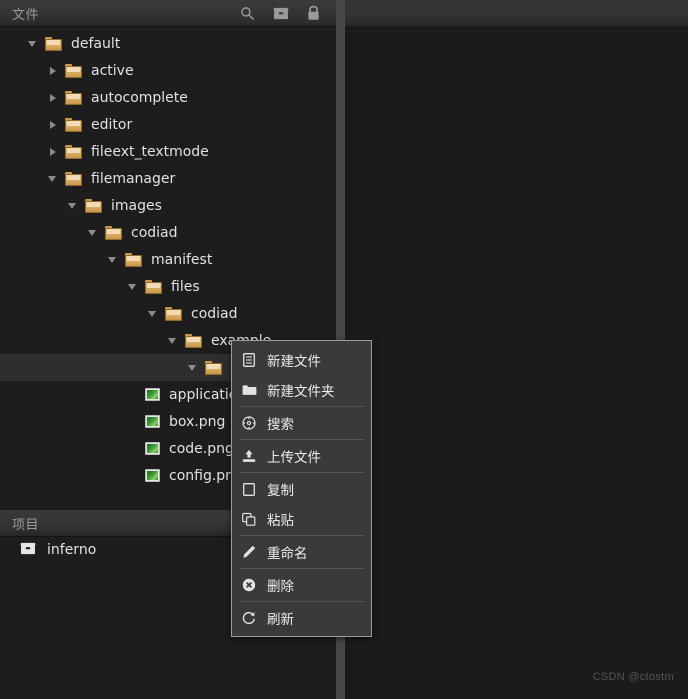 This screenshot has width=688, height=699. I want to click on new-file-icon, so click(249, 360).